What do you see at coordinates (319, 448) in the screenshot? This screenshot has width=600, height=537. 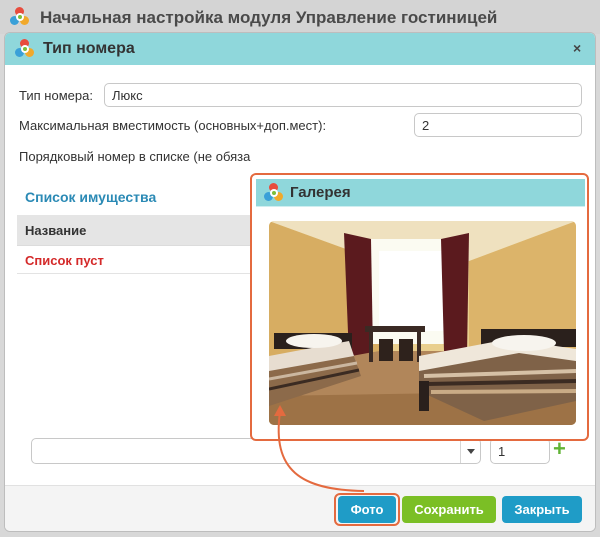 I see `connector-arrow` at bounding box center [319, 448].